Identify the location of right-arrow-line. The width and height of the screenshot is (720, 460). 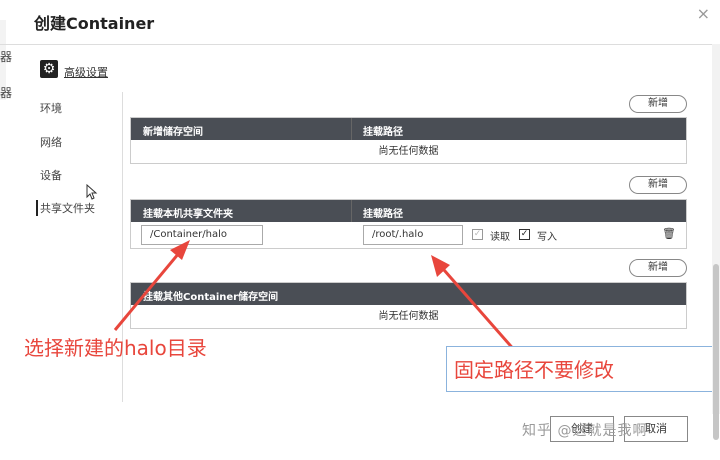
(476, 307).